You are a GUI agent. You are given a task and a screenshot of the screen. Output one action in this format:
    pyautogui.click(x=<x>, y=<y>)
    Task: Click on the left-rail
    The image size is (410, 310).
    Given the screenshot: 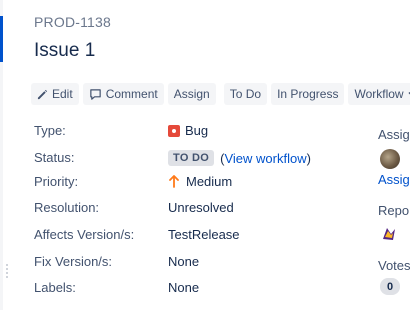 What is the action you would take?
    pyautogui.click(x=1, y=155)
    